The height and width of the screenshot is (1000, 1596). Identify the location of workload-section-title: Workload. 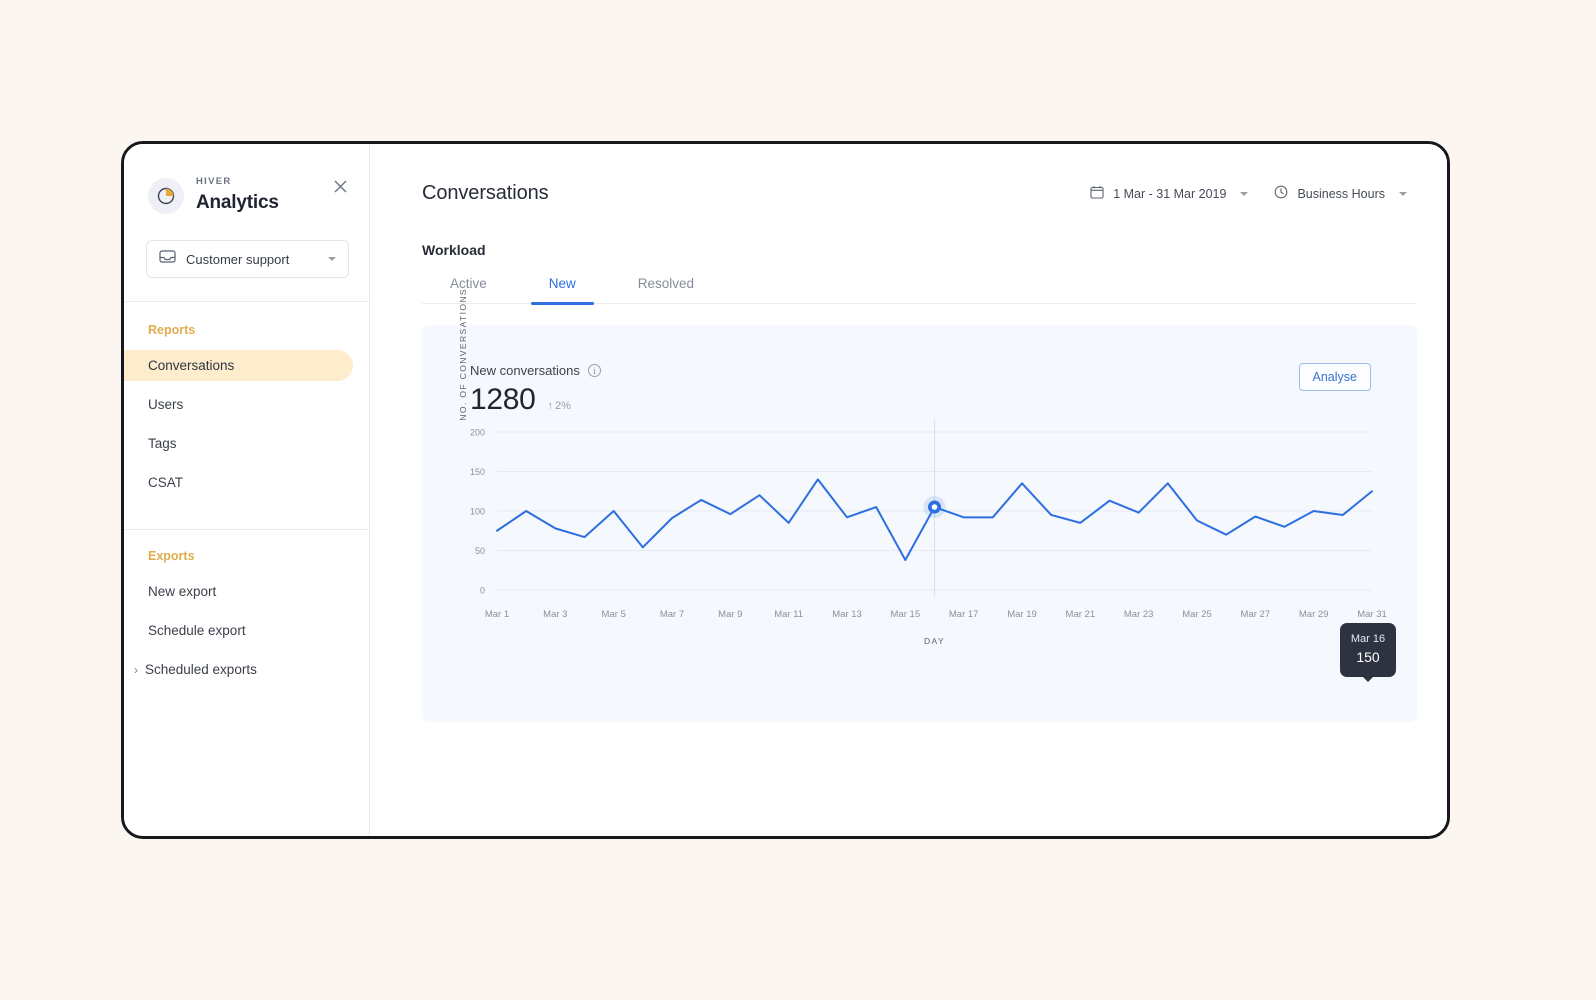
(454, 250).